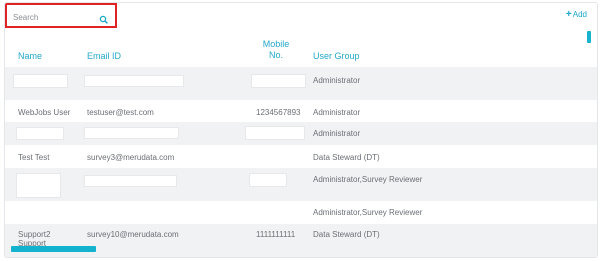 This screenshot has width=602, height=261. Describe the element at coordinates (133, 234) in the screenshot. I see `email-cell: survey10@merudata.com` at that location.